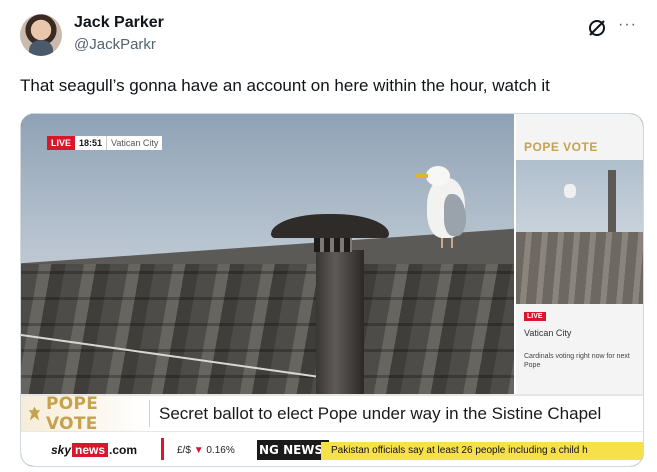 Image resolution: width=657 pixels, height=472 pixels. What do you see at coordinates (535, 316) in the screenshot?
I see `side-live-badge: LIVE` at bounding box center [535, 316].